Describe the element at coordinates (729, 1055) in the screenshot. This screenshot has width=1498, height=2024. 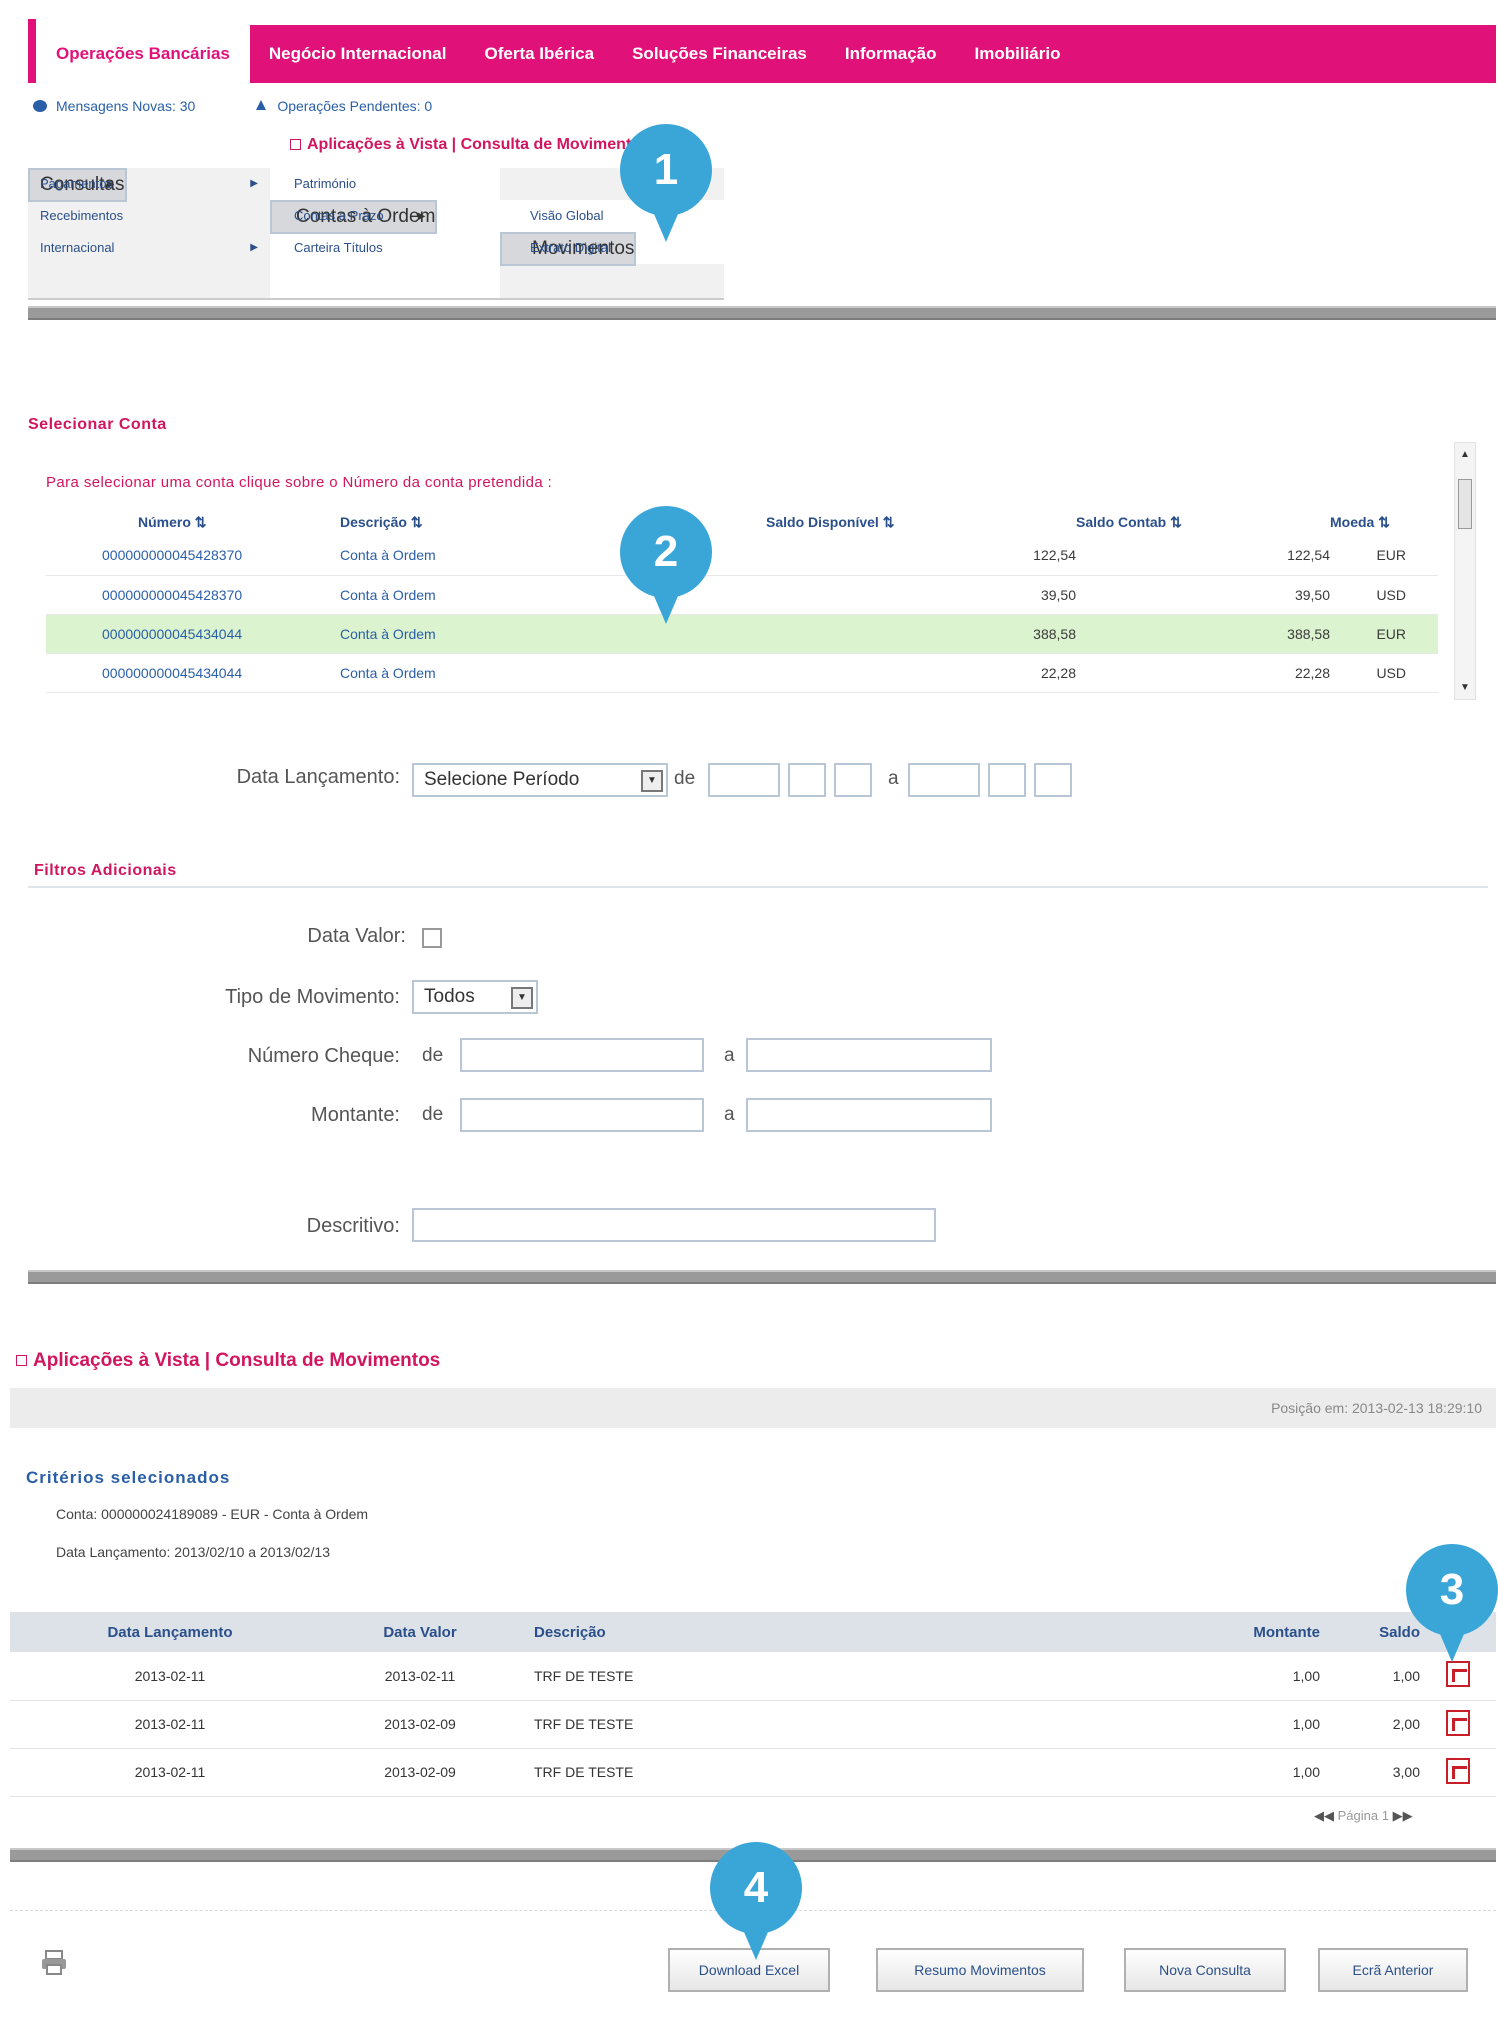
I see `cheque-to-label: a` at that location.